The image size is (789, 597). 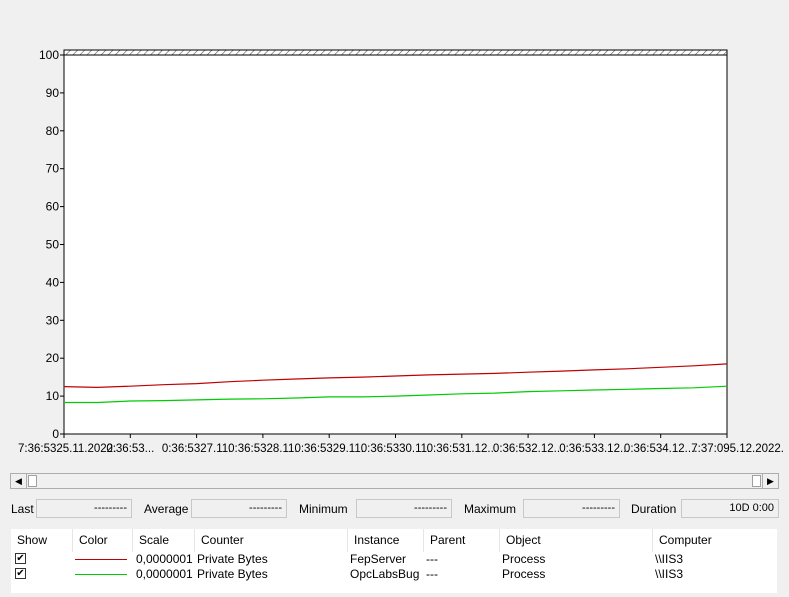 What do you see at coordinates (576, 540) in the screenshot?
I see `header-object: Object` at bounding box center [576, 540].